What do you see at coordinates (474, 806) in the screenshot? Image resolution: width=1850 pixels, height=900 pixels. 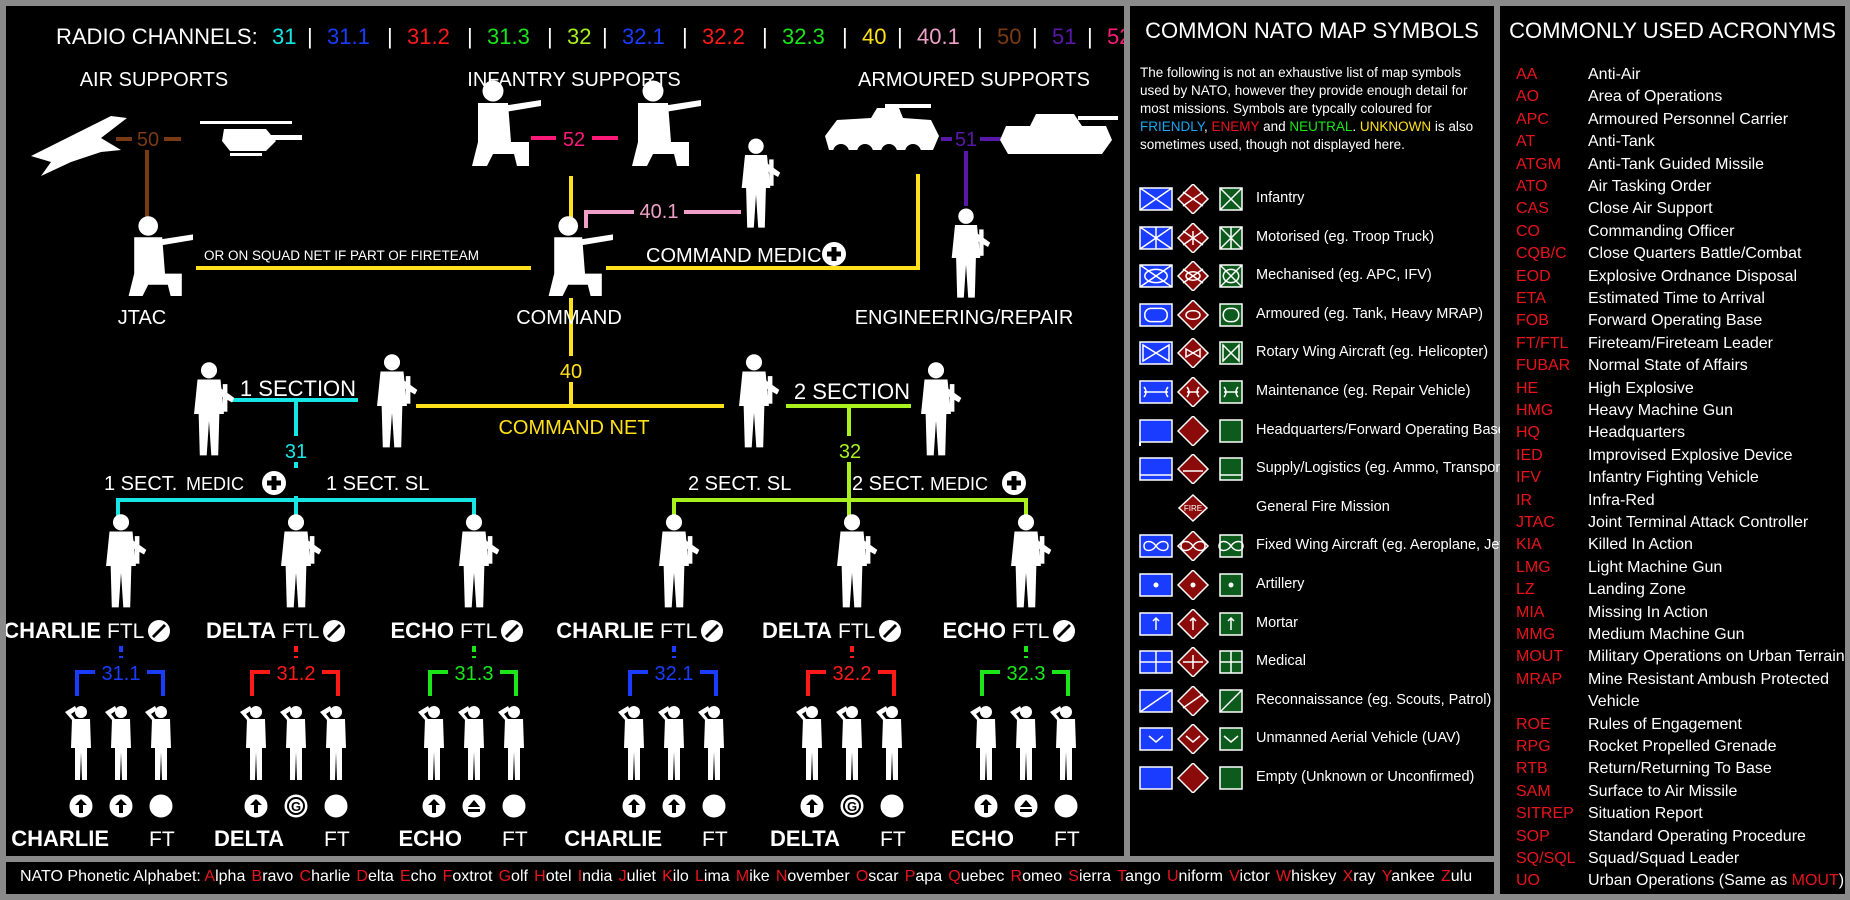 I see `up-chevron-icon` at bounding box center [474, 806].